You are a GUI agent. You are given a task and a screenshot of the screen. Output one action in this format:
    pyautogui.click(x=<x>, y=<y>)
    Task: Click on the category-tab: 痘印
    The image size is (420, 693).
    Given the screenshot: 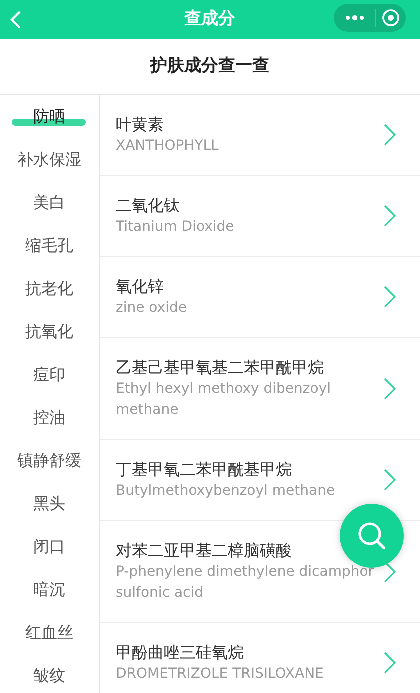 What is the action you would take?
    pyautogui.click(x=49, y=374)
    